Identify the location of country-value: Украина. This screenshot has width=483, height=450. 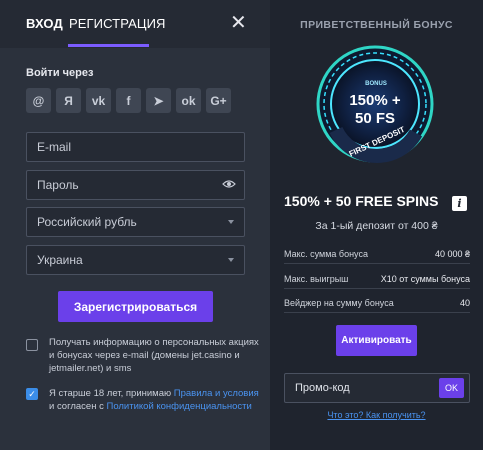
(60, 260).